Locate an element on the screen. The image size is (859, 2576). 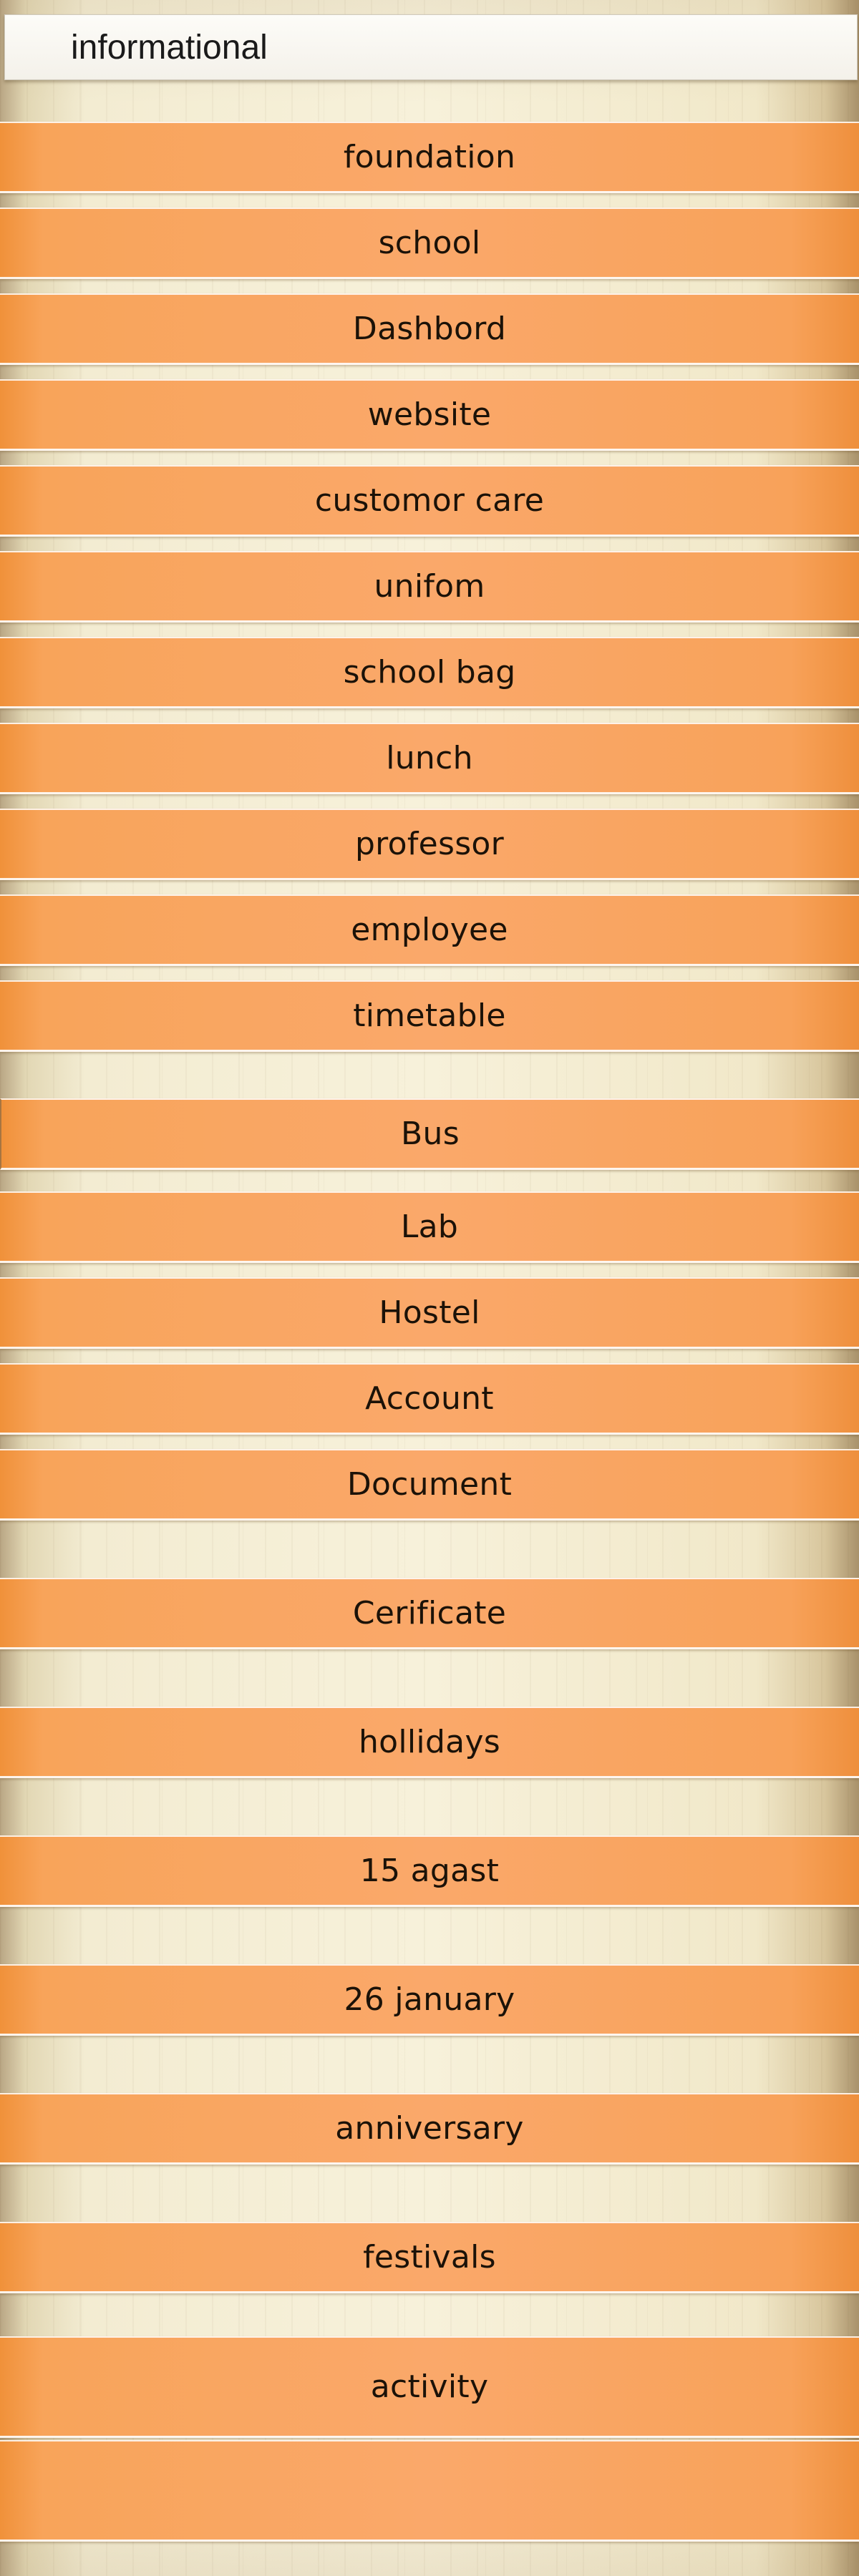
menu-item-label: Dashbord is located at coordinates (429, 329).